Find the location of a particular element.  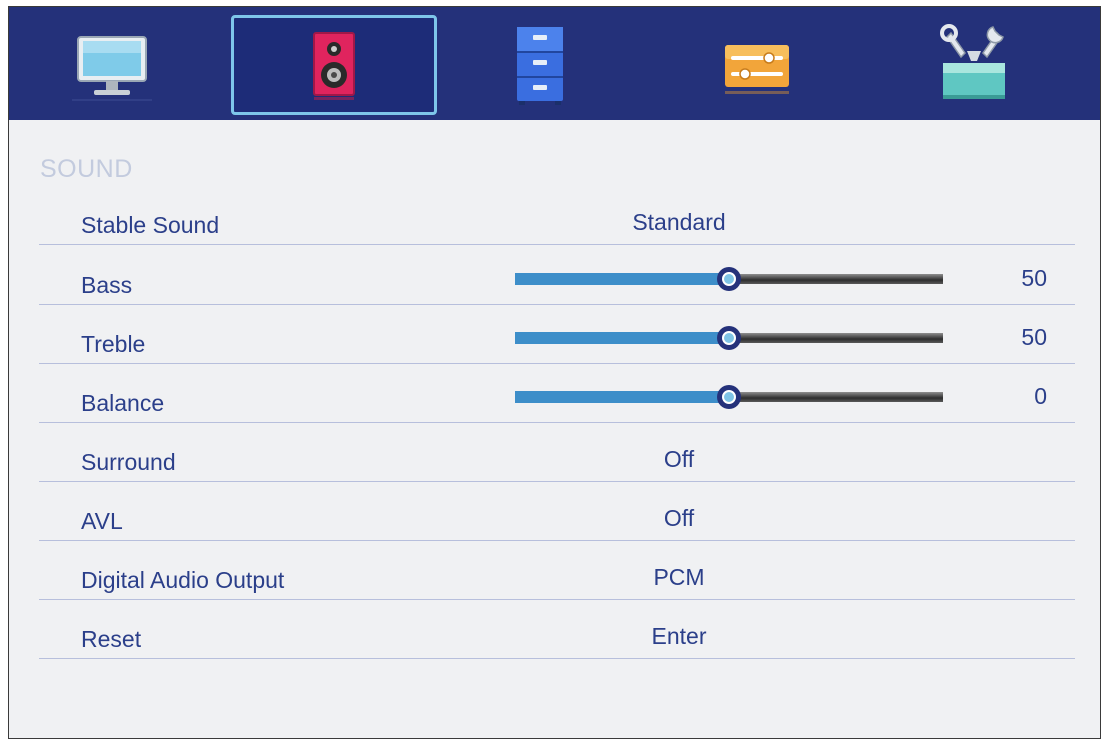

menu-row-treble: Treble 50 is located at coordinates (557, 334).